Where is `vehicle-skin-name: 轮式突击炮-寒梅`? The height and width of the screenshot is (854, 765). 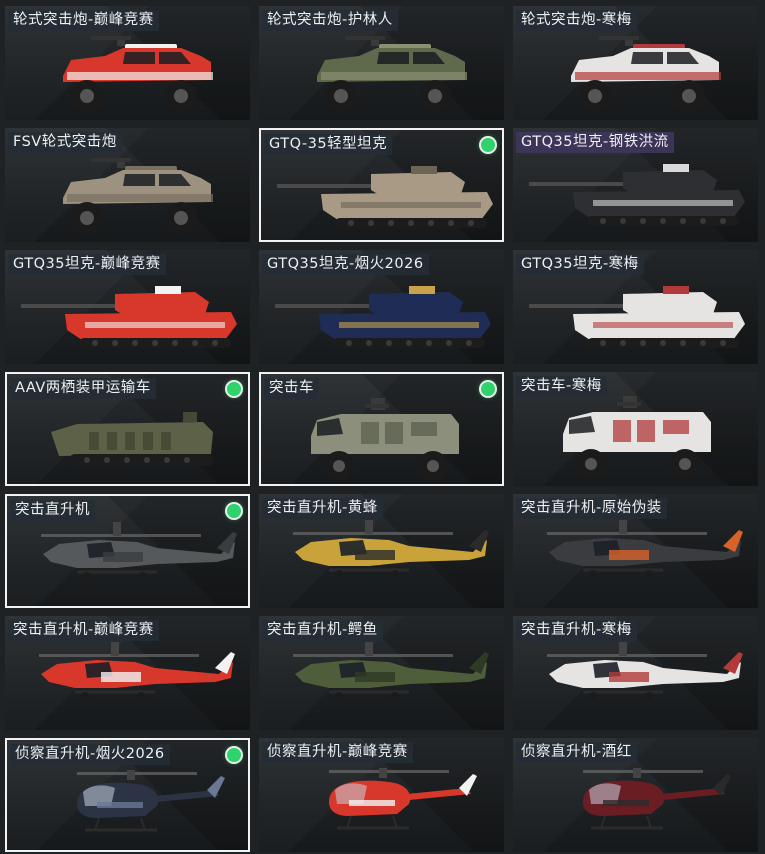
vehicle-skin-name: 轮式突击炮-寒梅 is located at coordinates (576, 20).